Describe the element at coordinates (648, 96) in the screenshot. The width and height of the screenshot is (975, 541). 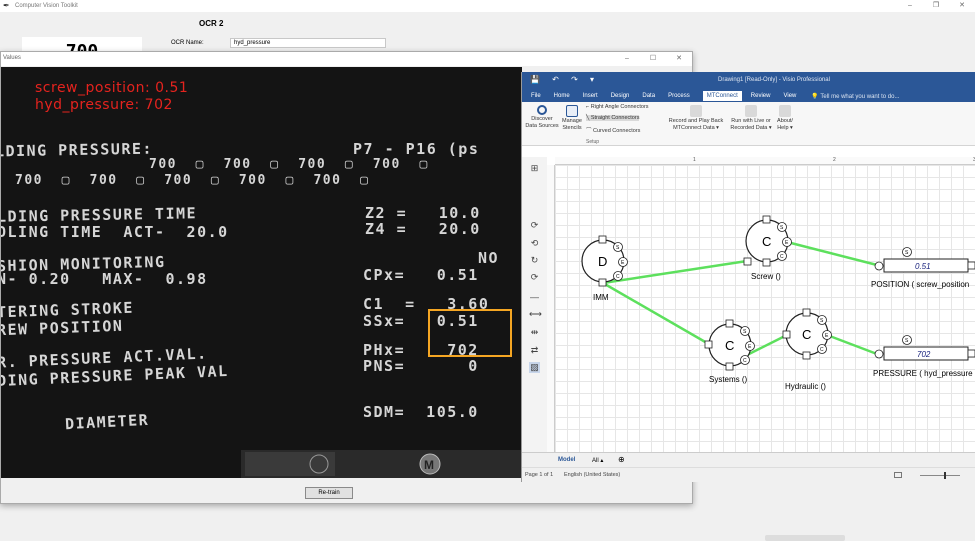
I see `tab-data: Data` at that location.